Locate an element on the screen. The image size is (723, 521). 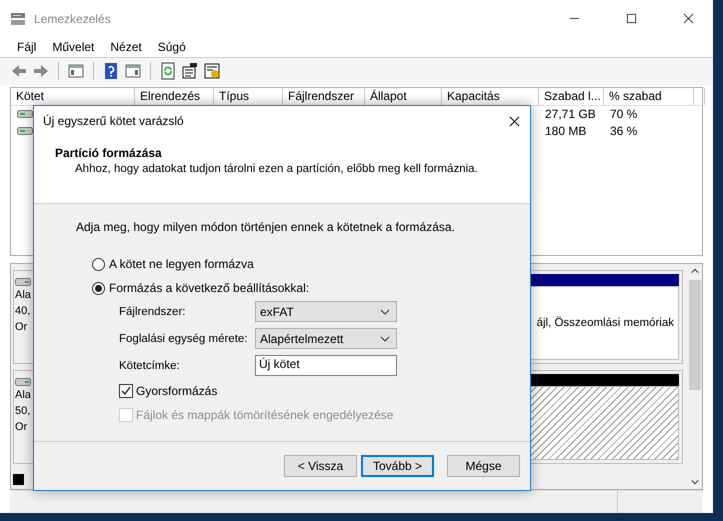
dropdown: Alapértelmezett is located at coordinates (326, 338).